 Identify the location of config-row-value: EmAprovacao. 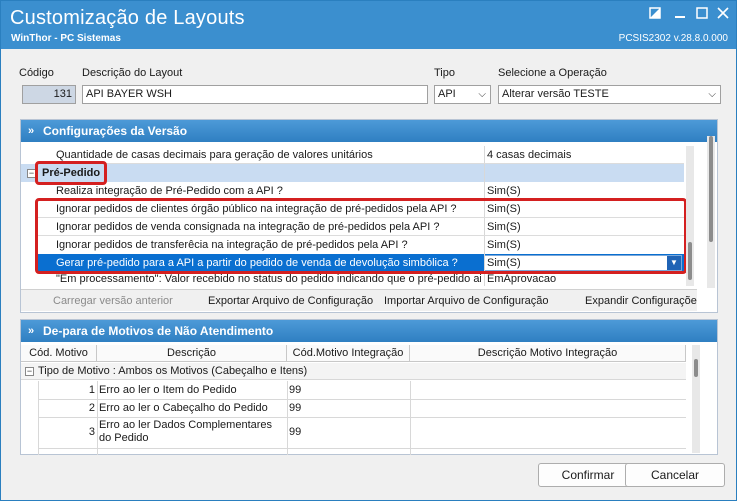
(521, 279).